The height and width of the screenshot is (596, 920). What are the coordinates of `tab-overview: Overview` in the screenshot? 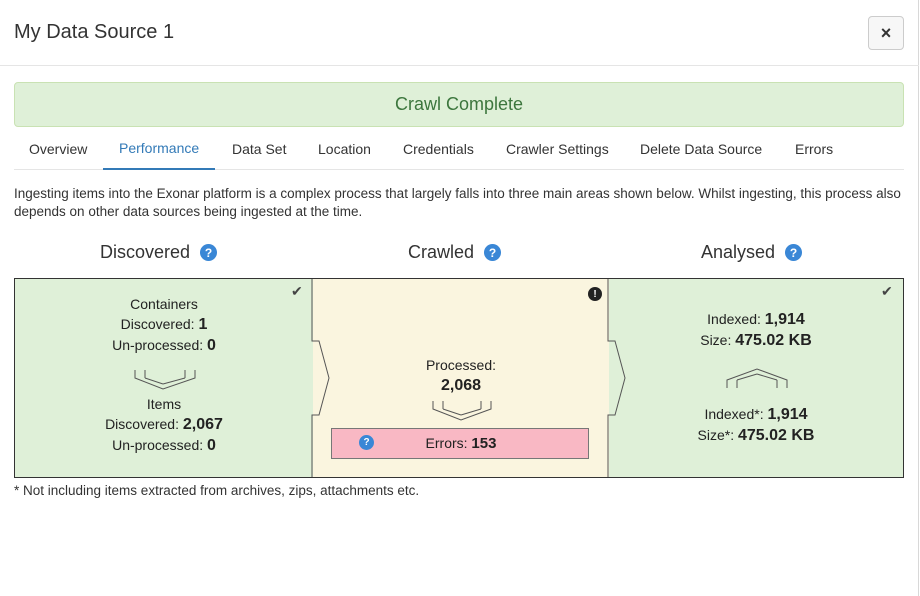 It's located at (58, 149).